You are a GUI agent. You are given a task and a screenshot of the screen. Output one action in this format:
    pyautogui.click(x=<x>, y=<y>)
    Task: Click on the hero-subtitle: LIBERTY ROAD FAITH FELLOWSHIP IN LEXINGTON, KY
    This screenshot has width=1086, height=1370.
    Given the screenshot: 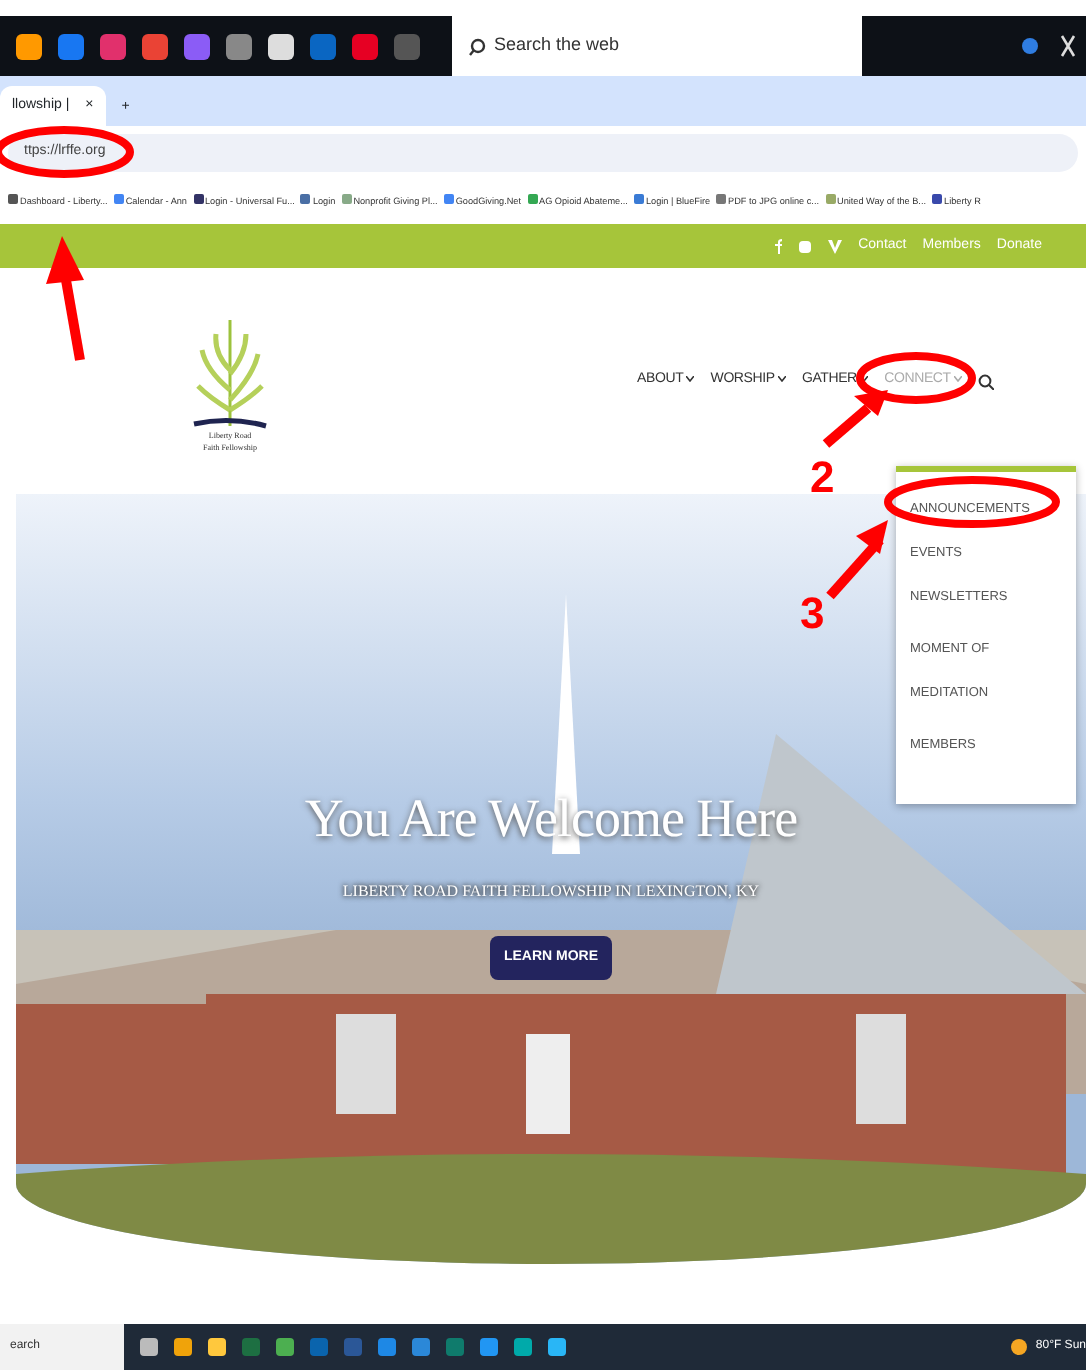 What is the action you would take?
    pyautogui.click(x=551, y=891)
    